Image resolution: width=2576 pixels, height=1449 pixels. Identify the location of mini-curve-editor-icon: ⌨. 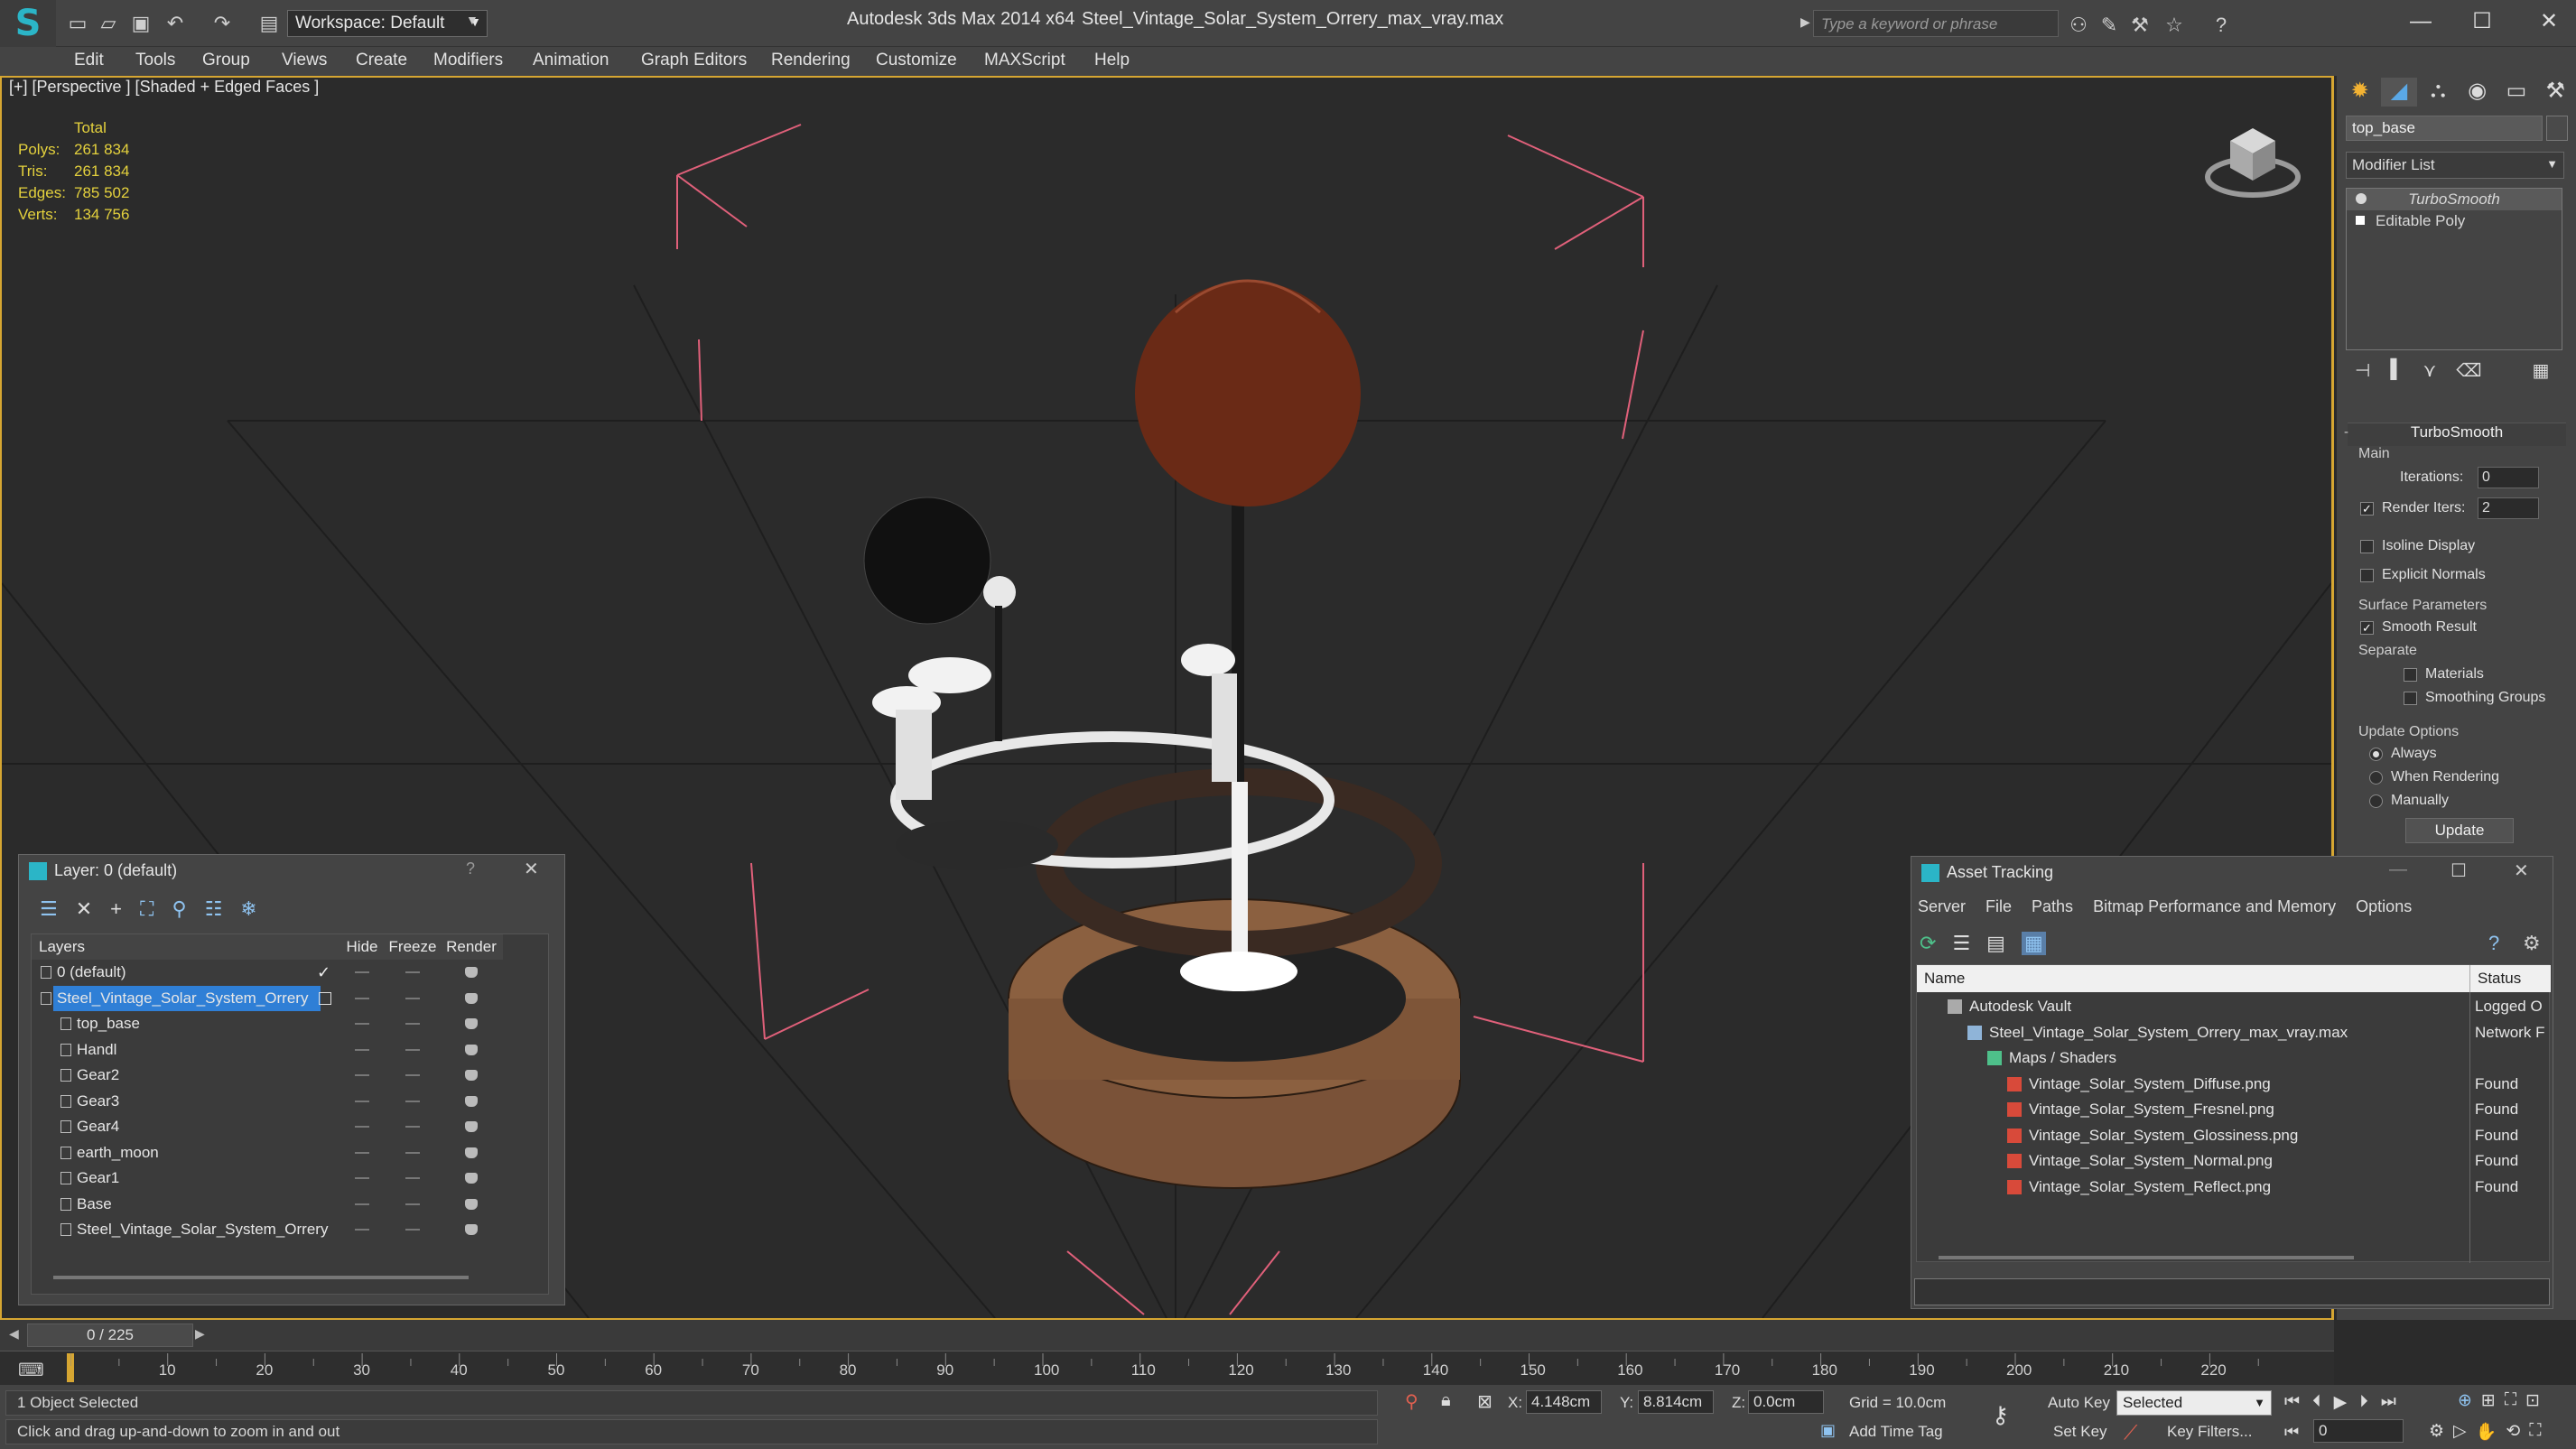
(31, 1370).